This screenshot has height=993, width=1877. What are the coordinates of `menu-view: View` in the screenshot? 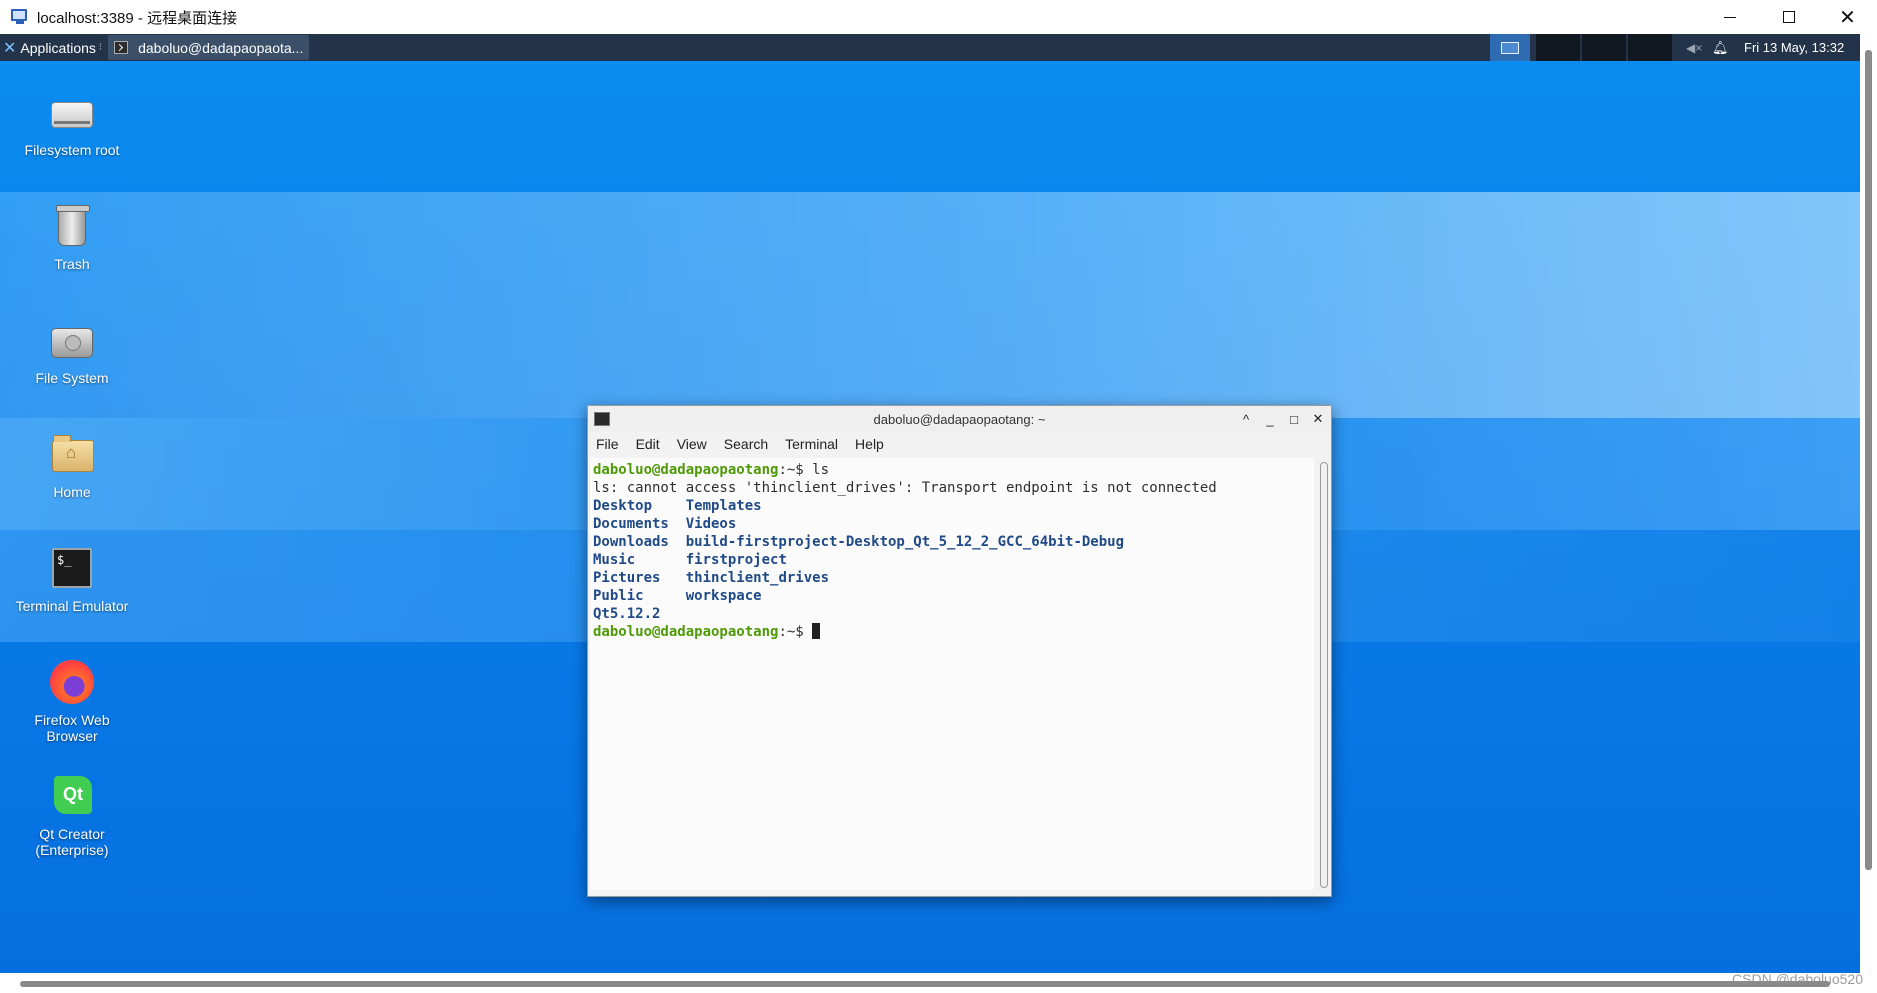 It's located at (692, 444).